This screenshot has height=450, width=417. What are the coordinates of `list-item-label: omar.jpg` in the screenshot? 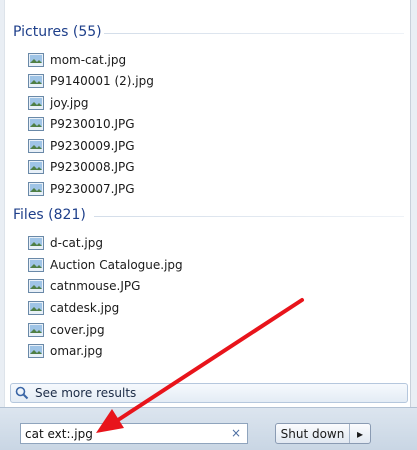 It's located at (76, 350).